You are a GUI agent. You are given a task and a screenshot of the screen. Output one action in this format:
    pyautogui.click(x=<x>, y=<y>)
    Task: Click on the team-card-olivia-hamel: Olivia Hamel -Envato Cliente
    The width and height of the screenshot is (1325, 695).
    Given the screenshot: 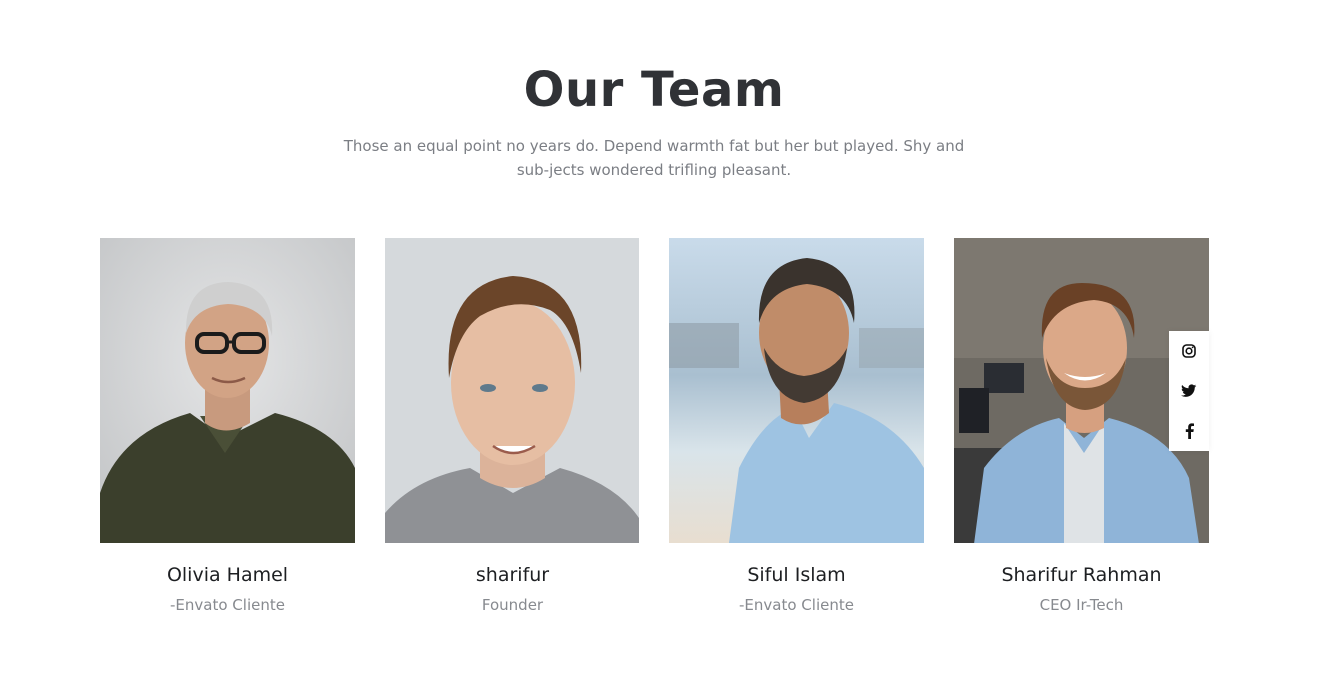 What is the action you would take?
    pyautogui.click(x=227, y=426)
    